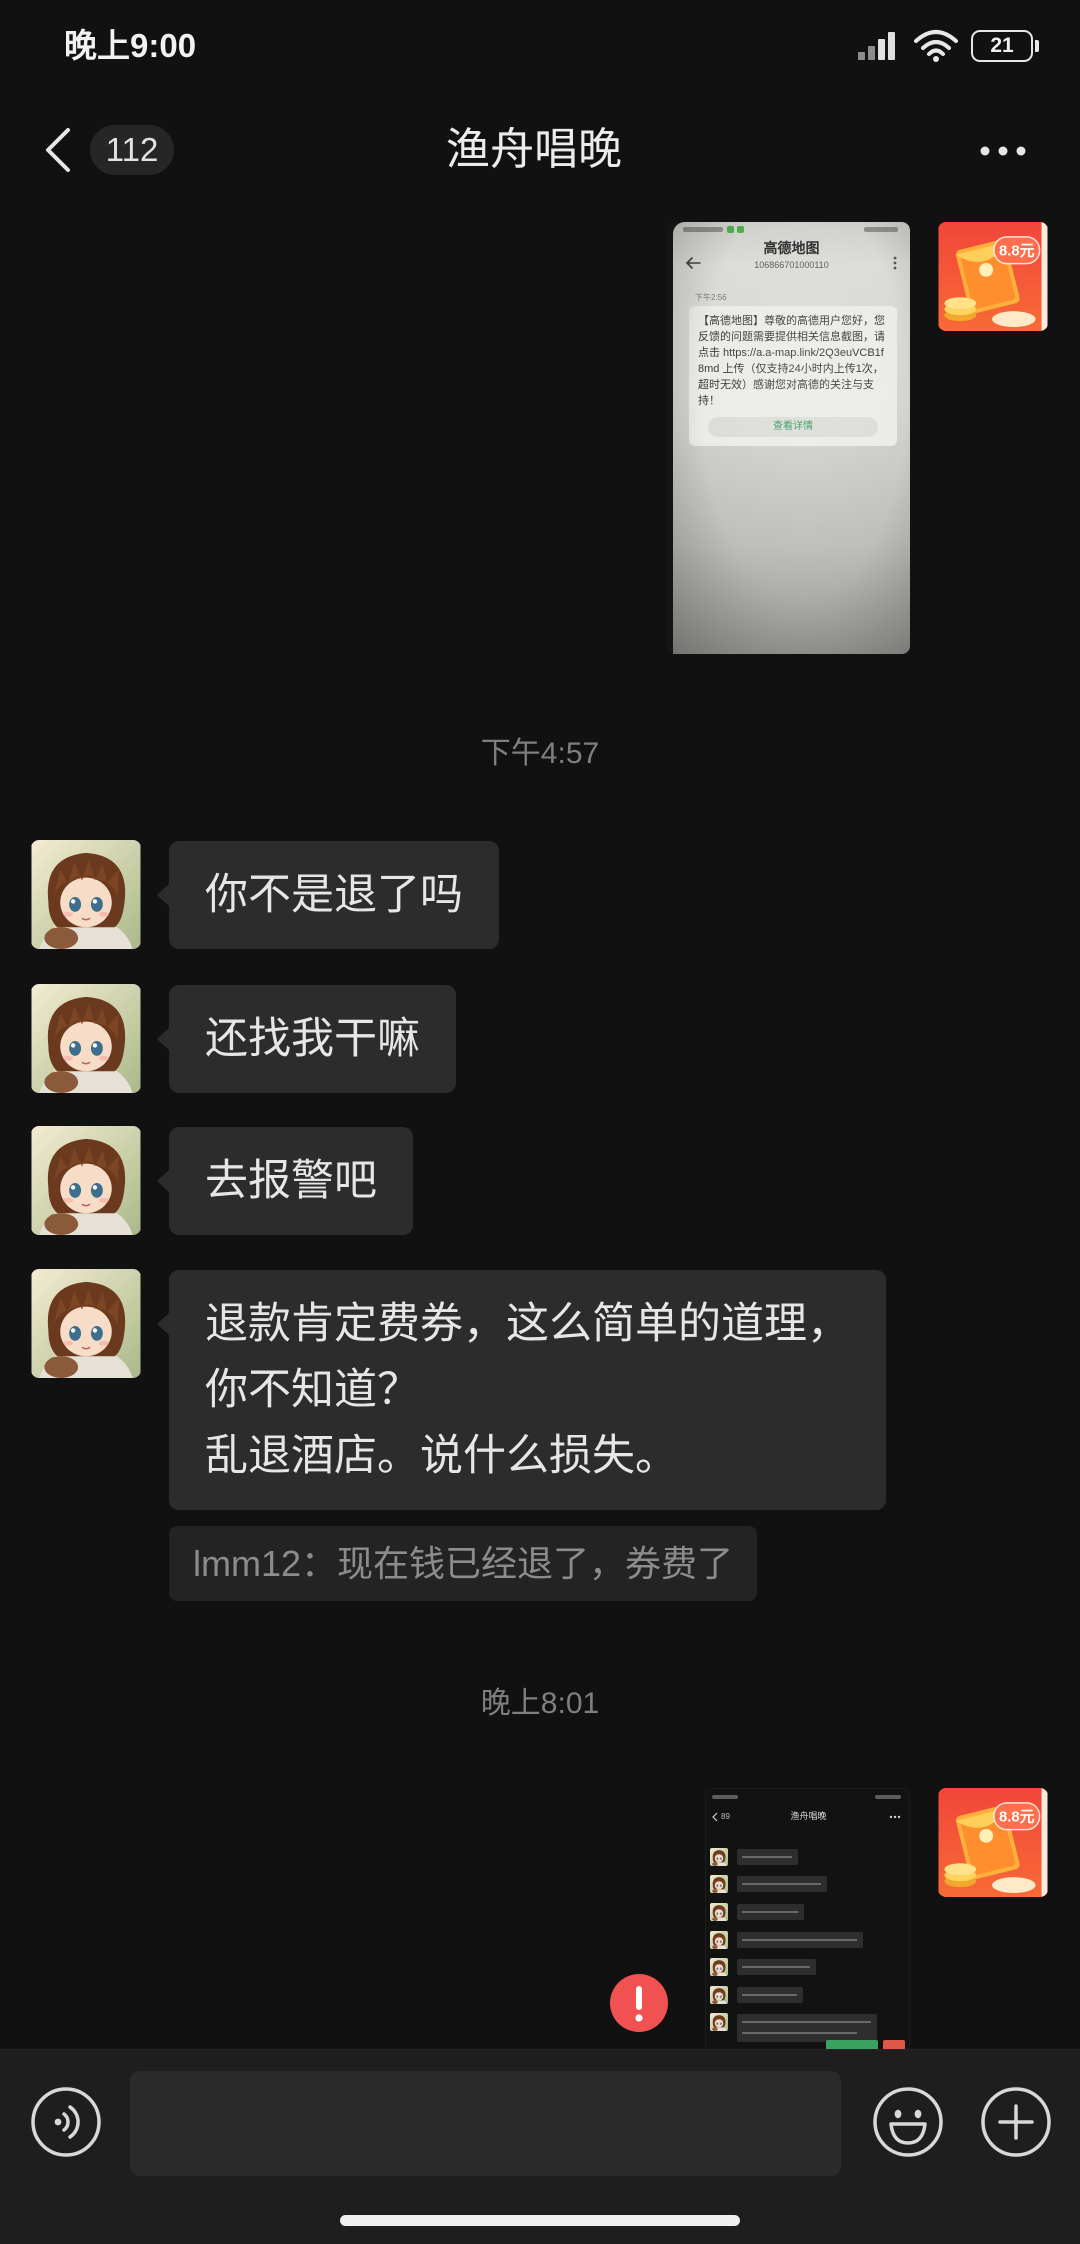 This screenshot has height=2244, width=1080. Describe the element at coordinates (808, 1816) in the screenshot. I see `photo-chat-title: 渔舟唱晚` at that location.